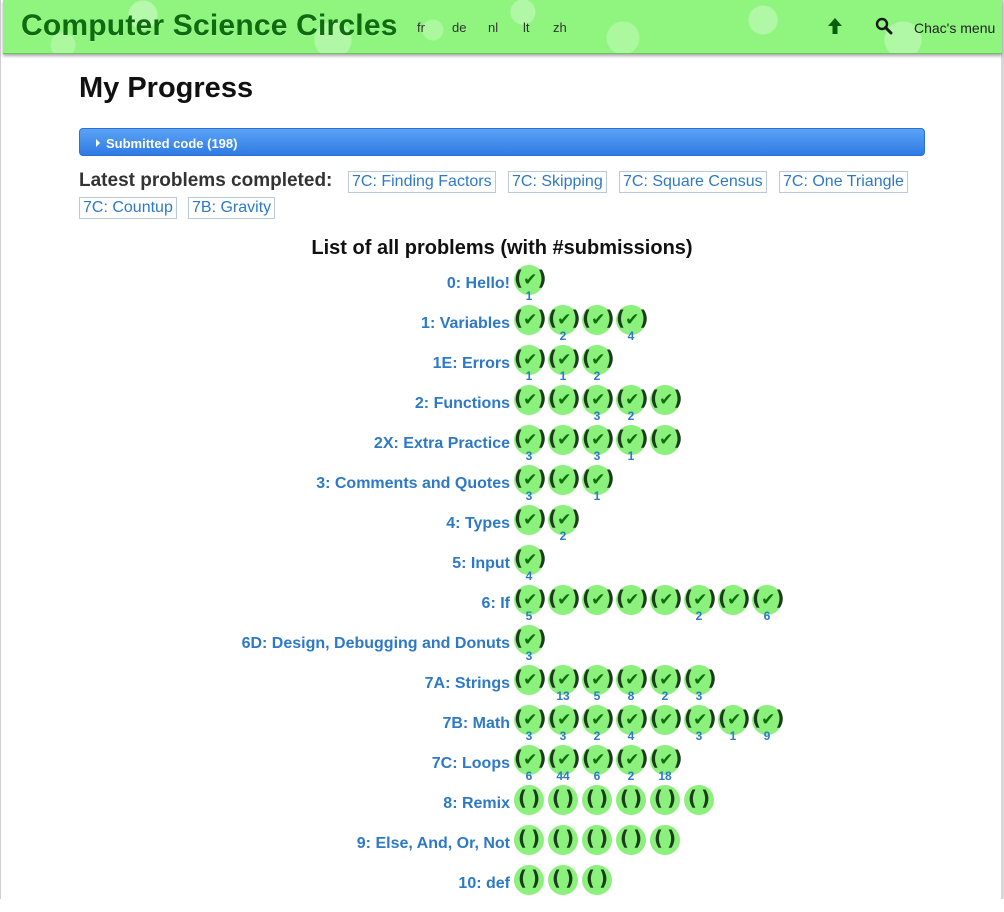  What do you see at coordinates (471, 364) in the screenshot?
I see `lesson-link: 1E: Errors` at bounding box center [471, 364].